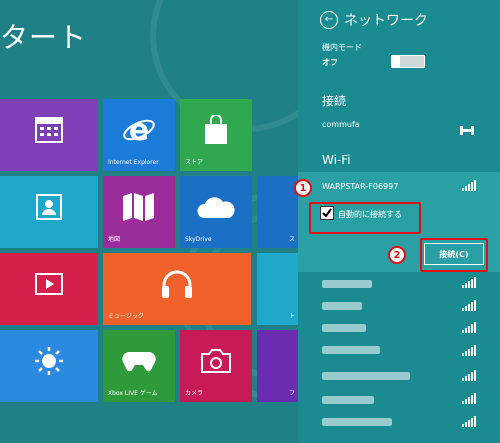 The width and height of the screenshot is (500, 443). Describe the element at coordinates (277, 289) in the screenshot. I see `tile-partial: ト` at that location.